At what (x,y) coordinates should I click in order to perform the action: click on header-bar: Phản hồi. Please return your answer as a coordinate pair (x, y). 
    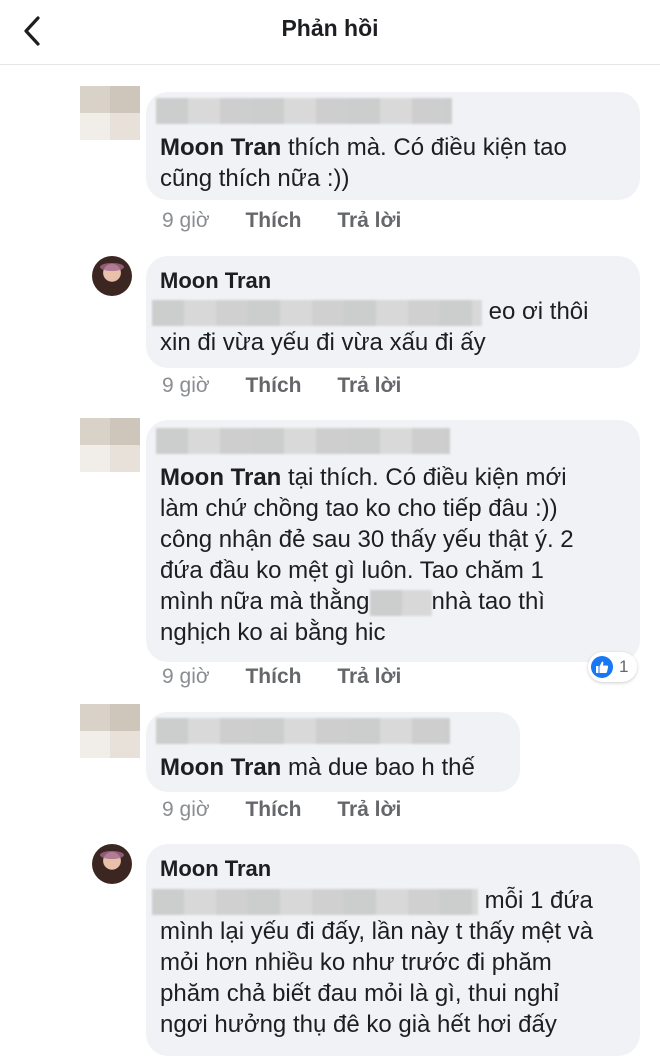
    Looking at the image, I should click on (330, 32).